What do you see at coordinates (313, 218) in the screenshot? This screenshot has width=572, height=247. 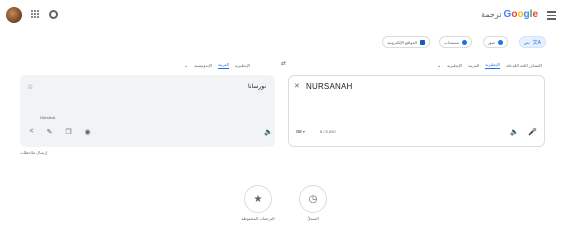 I see `history-label: السجلّ` at bounding box center [313, 218].